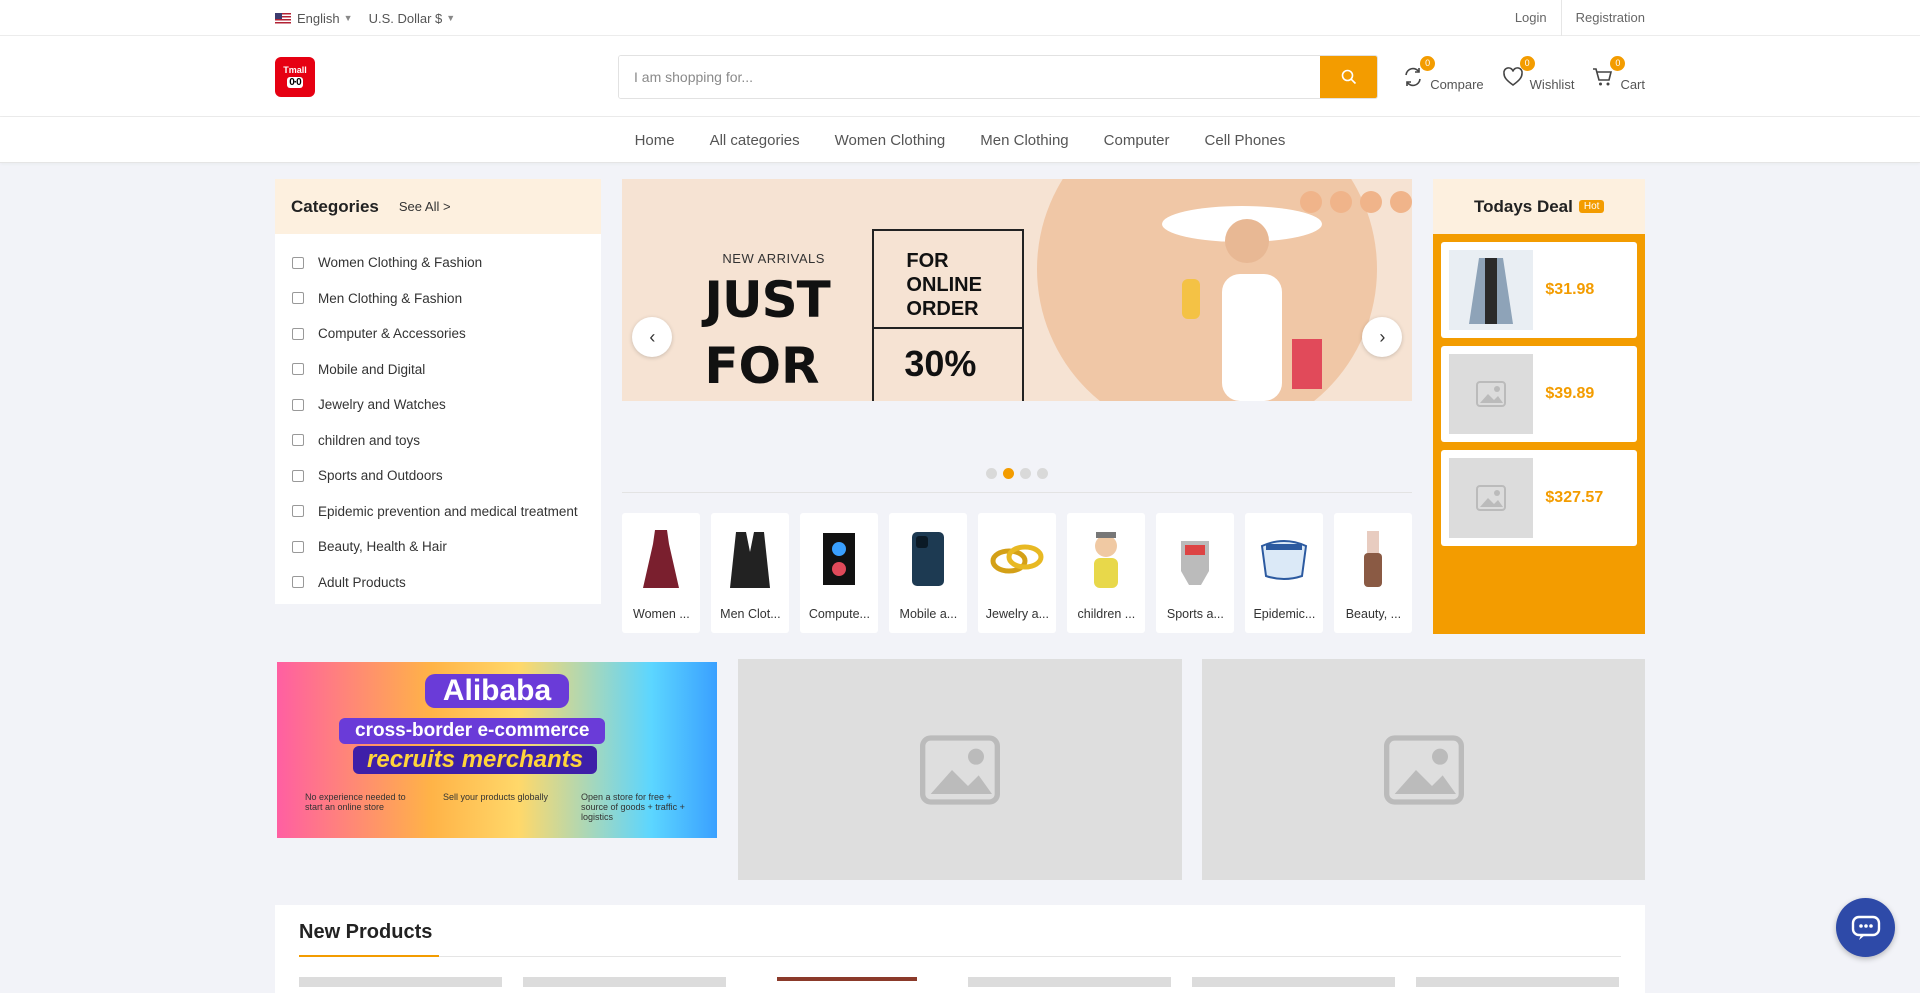  I want to click on chevron-right-icon: ›, so click(1382, 336).